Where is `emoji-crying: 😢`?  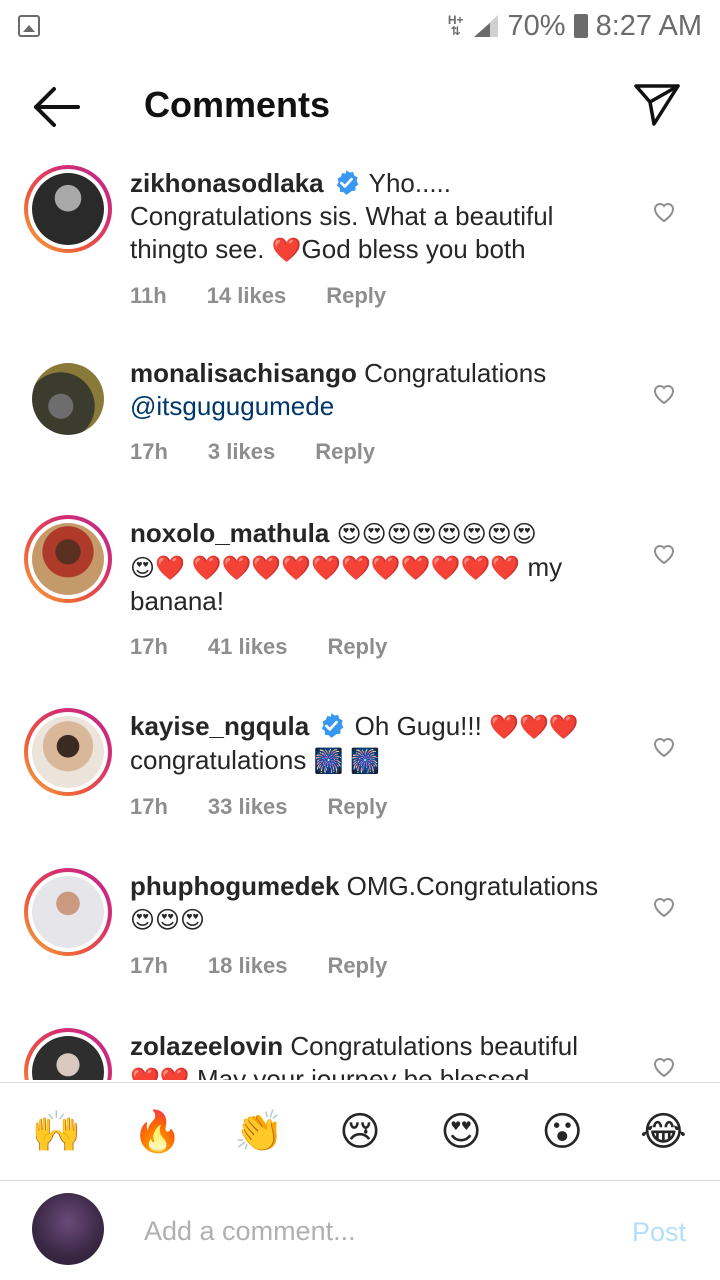
emoji-crying: 😢 is located at coordinates (360, 1132).